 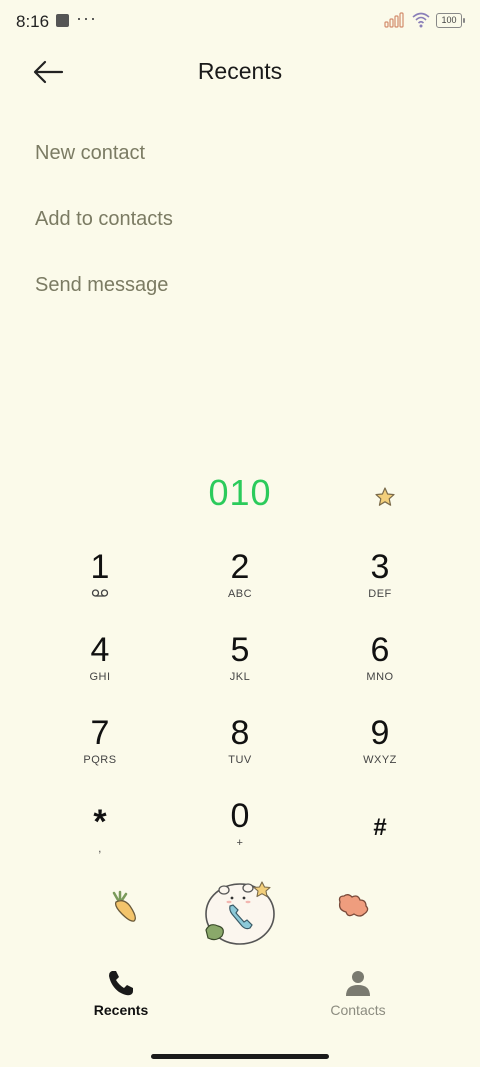 What do you see at coordinates (380, 760) in the screenshot?
I see `key-letters: WXYZ` at bounding box center [380, 760].